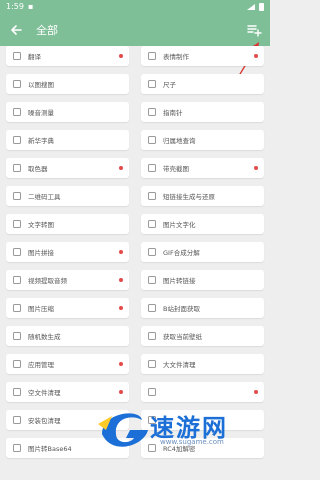 The height and width of the screenshot is (480, 320). Describe the element at coordinates (17, 196) in the screenshot. I see `qrcode-icon` at that location.